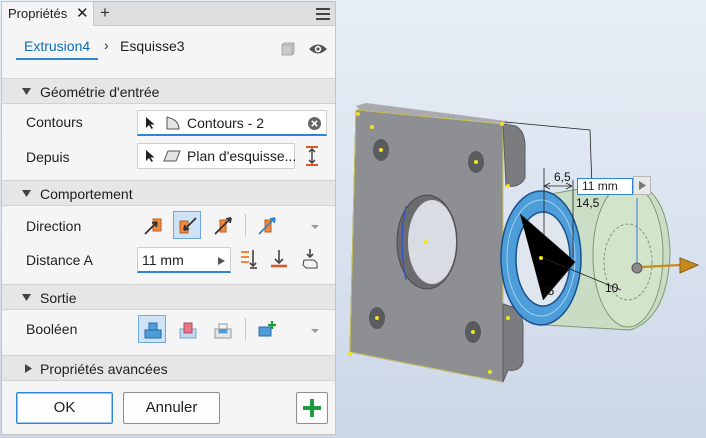 Image resolution: width=706 pixels, height=438 pixels. I want to click on breadcrumb-link-extrusion: Extrusion4, so click(57, 47).